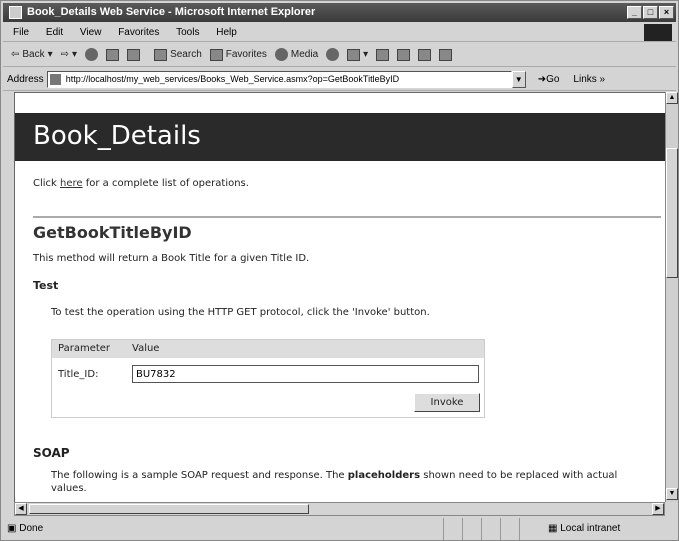 Image resolution: width=679 pixels, height=541 pixels. I want to click on home-button, so click(134, 54).